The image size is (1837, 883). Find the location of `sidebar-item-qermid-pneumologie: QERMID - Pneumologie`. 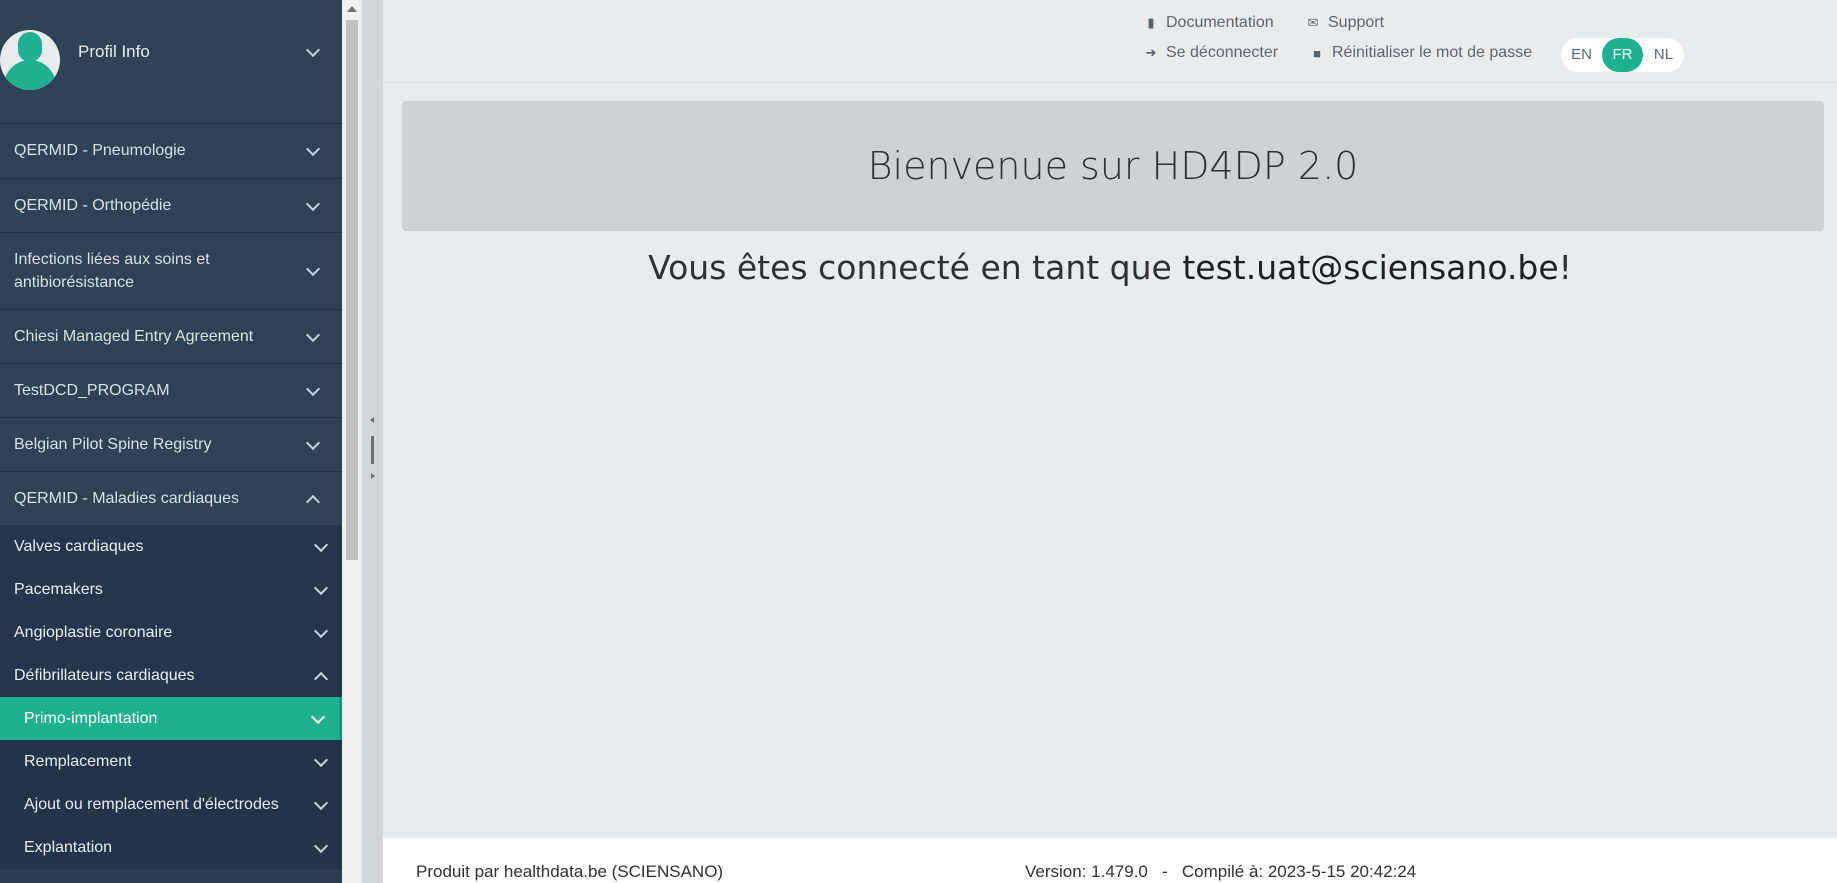

sidebar-item-qermid-pneumologie: QERMID - Pneumologie is located at coordinates (171, 150).